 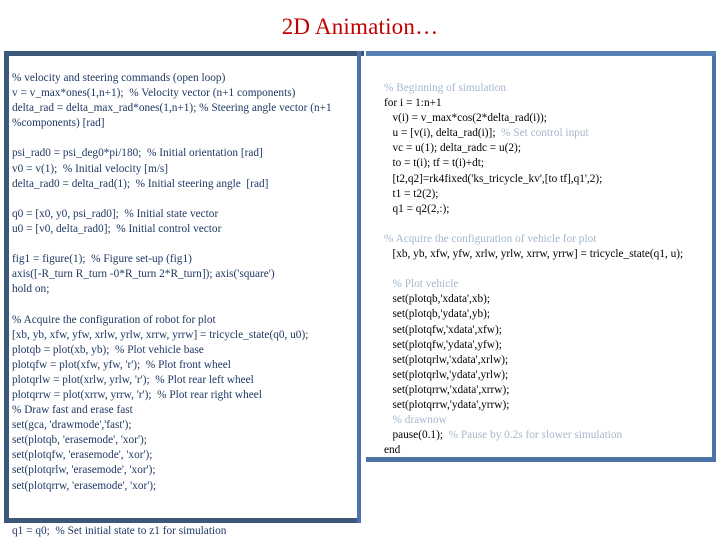 What do you see at coordinates (549, 103) in the screenshot?
I see `code-line: for i = 1:n+1` at bounding box center [549, 103].